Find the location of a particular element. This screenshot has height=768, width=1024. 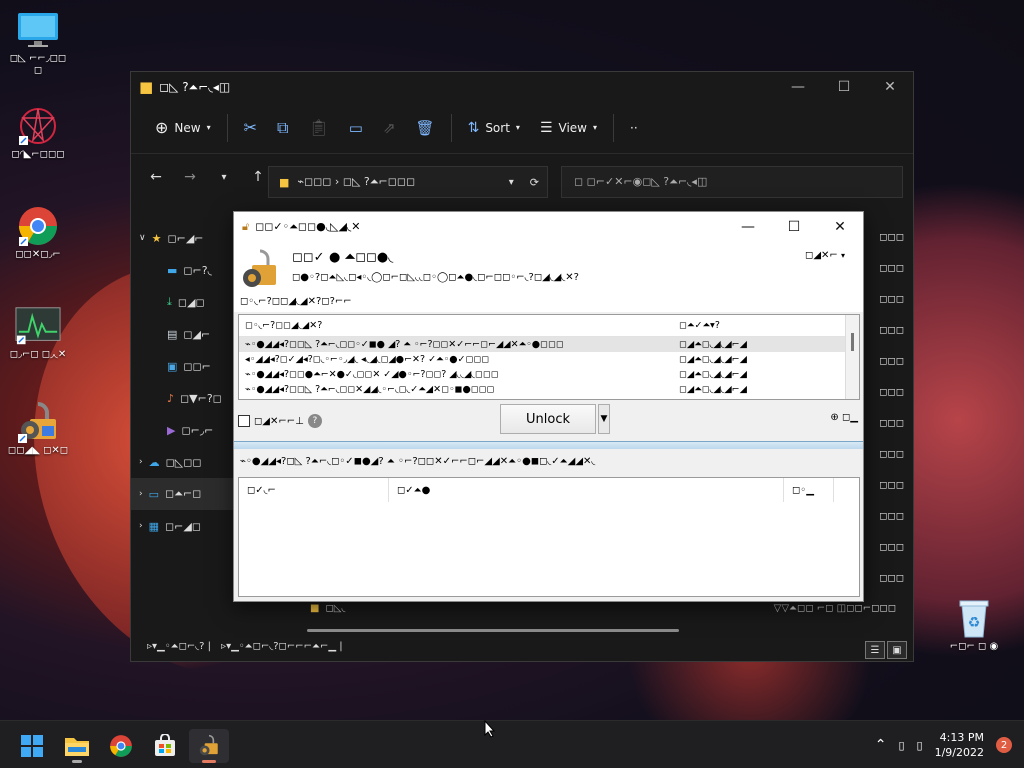

dialog-minimize-button: — is located at coordinates (748, 227).